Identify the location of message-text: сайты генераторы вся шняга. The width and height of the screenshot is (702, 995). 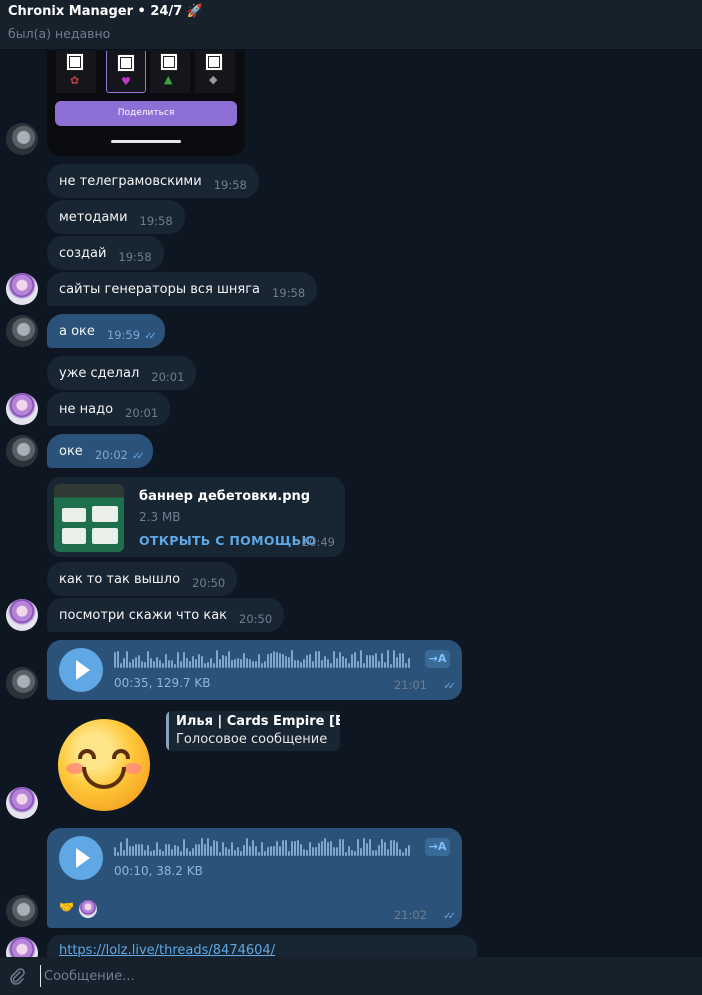
(160, 289).